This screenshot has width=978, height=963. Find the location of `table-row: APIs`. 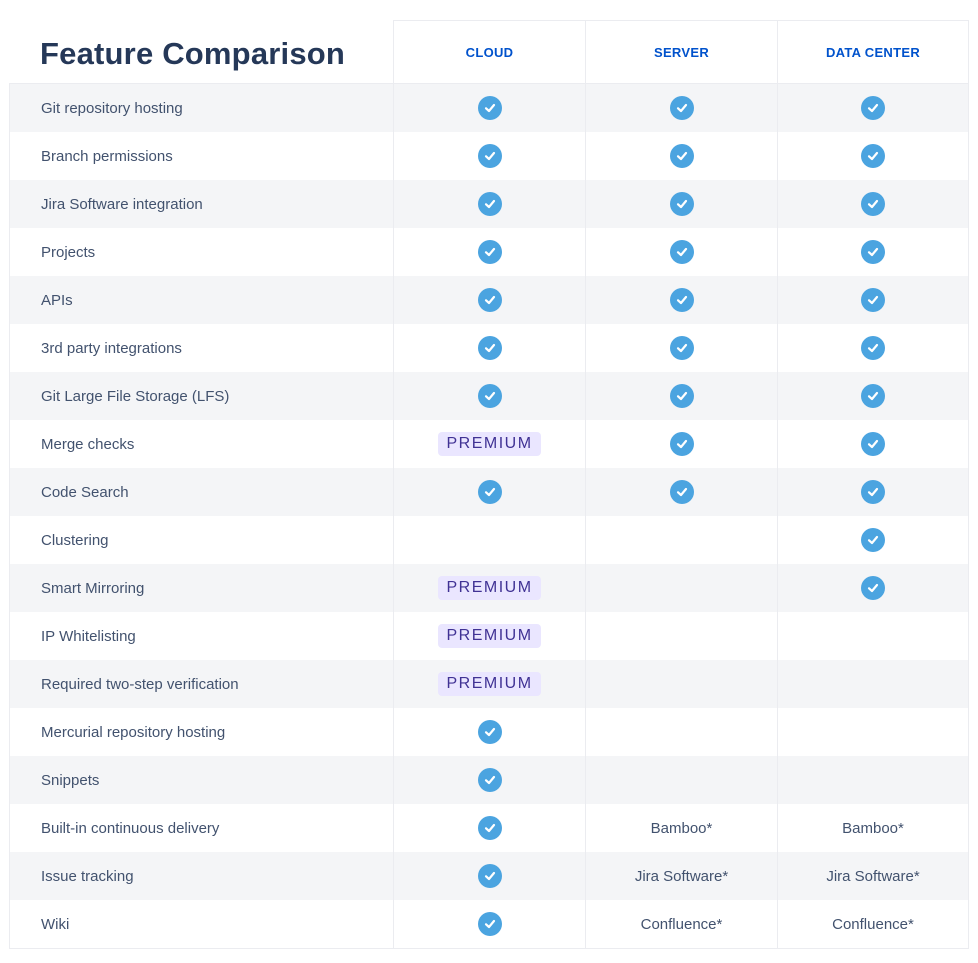

table-row: APIs is located at coordinates (489, 300).